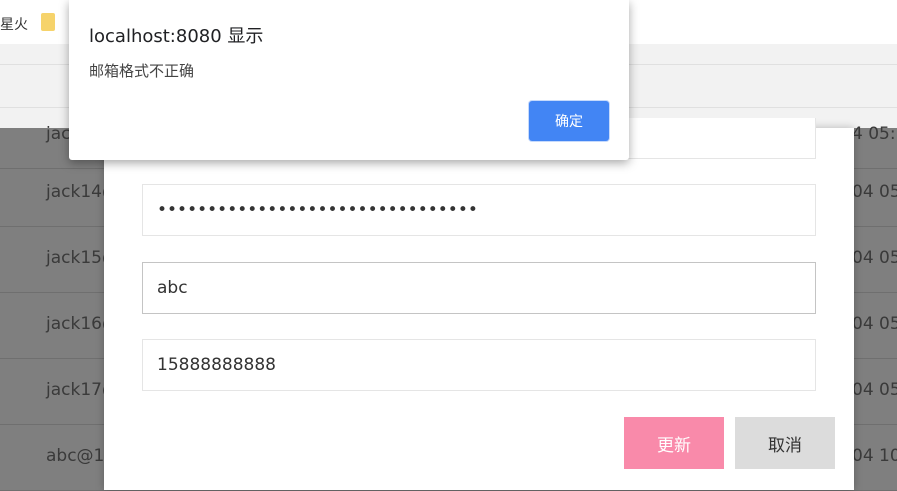 Image resolution: width=897 pixels, height=491 pixels. Describe the element at coordinates (785, 443) in the screenshot. I see `cancel-button: 取消` at that location.